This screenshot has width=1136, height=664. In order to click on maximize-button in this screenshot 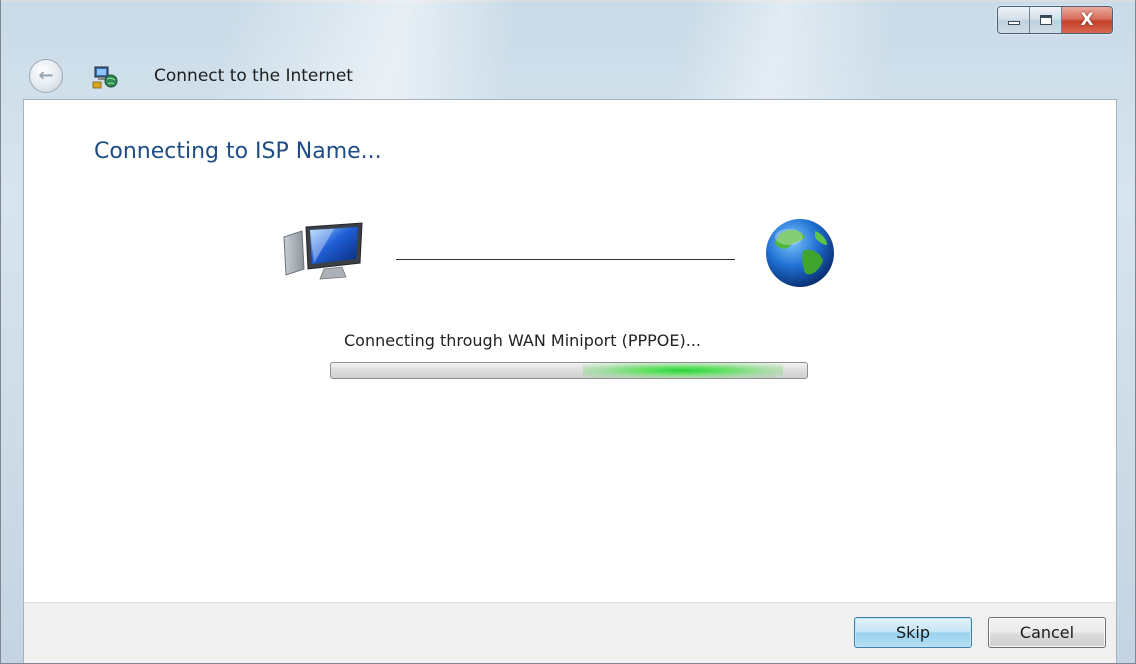, I will do `click(1046, 20)`.